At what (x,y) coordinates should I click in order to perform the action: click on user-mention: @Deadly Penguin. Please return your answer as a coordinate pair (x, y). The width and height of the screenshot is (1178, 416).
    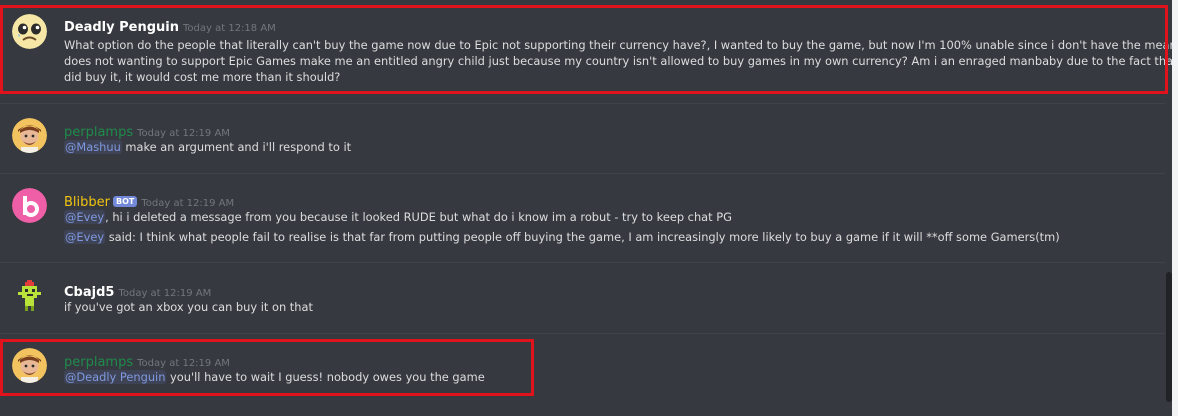
    Looking at the image, I should click on (115, 377).